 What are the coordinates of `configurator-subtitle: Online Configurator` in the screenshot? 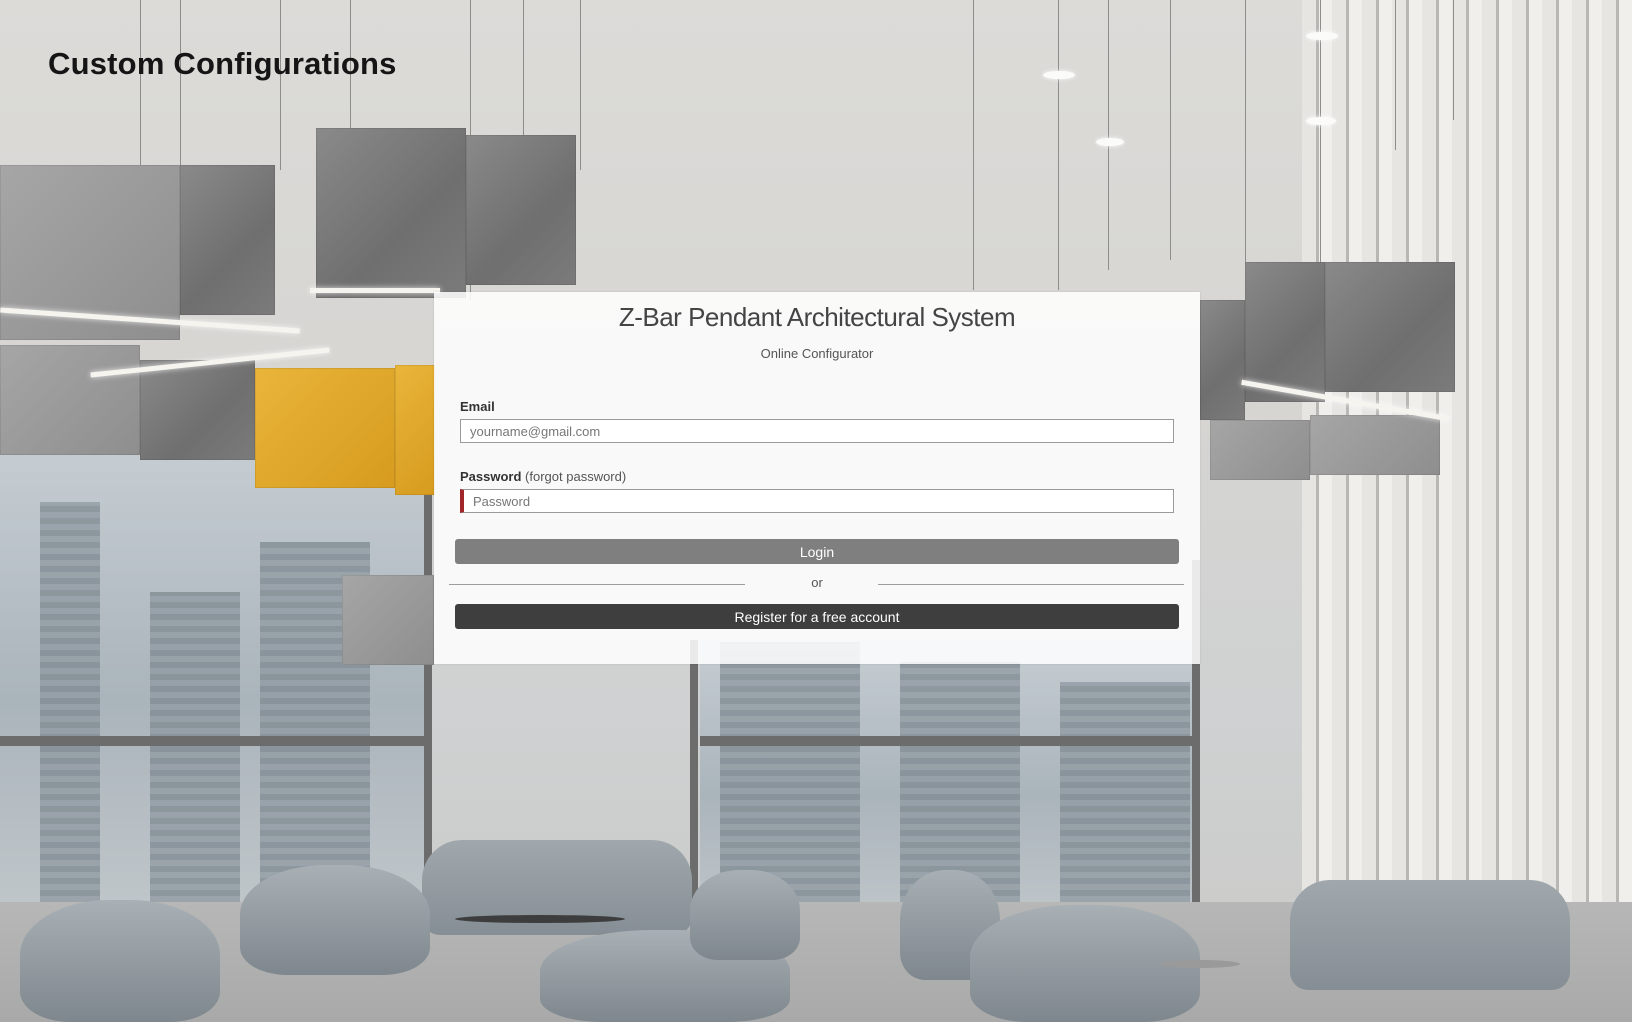 It's located at (817, 353).